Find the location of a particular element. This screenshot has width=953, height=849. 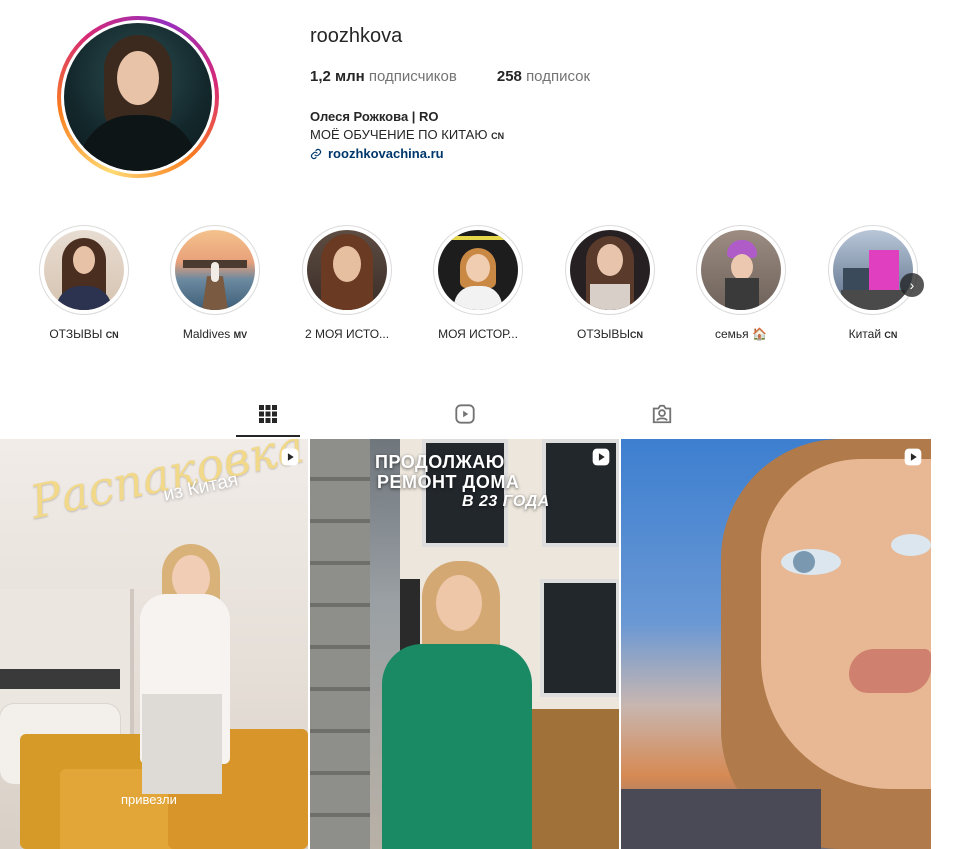

website-link: roozhkovachina.ru is located at coordinates (407, 154).